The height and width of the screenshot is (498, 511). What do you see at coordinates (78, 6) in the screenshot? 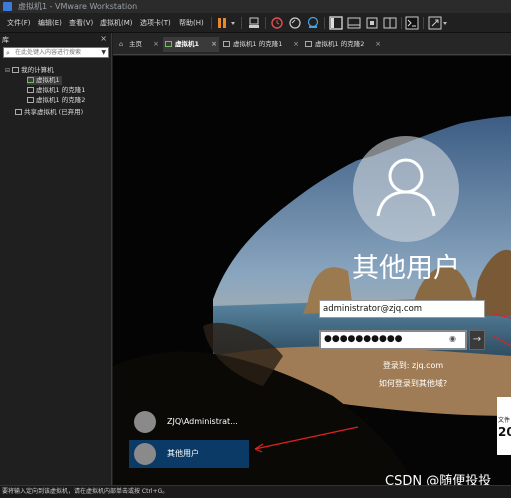
I see `window-title: 虚拟机1 - VMware Workstation` at bounding box center [78, 6].